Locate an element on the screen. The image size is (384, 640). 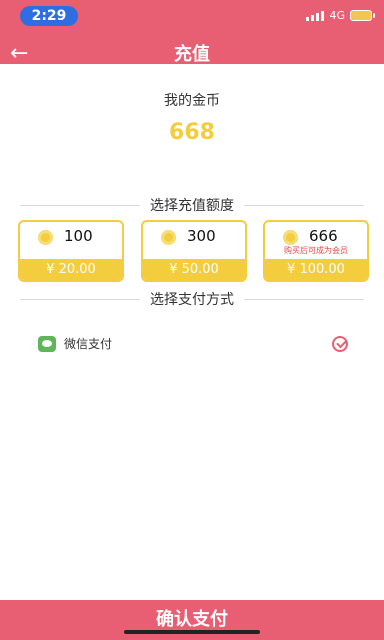
recharge-section-title: 选择充值额度 is located at coordinates (192, 205).